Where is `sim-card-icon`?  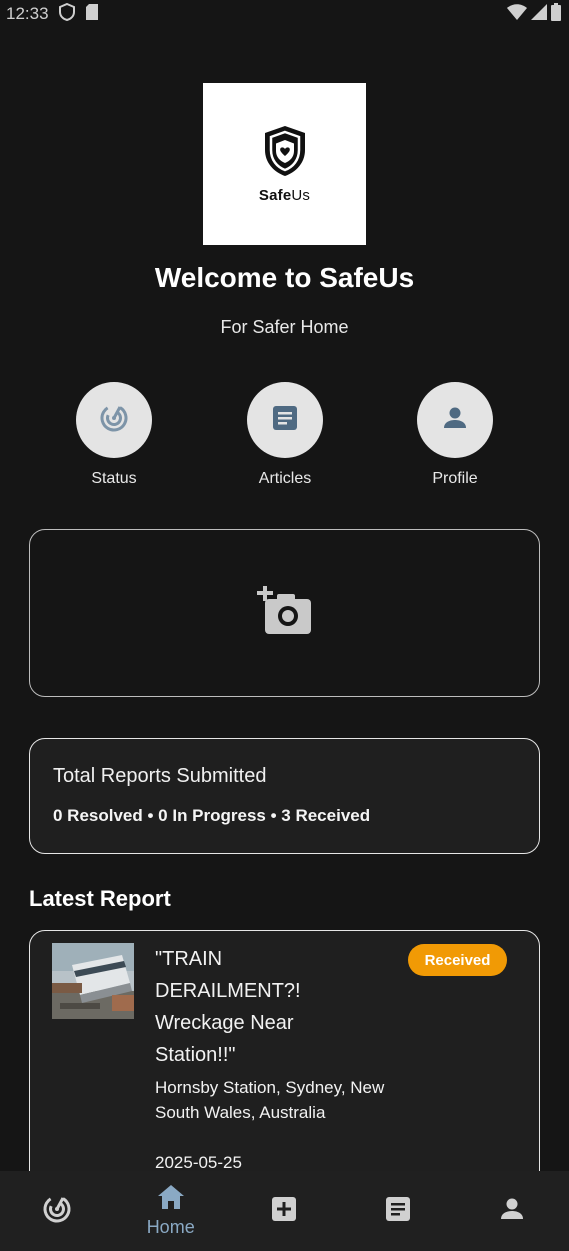
sim-card-icon is located at coordinates (92, 14).